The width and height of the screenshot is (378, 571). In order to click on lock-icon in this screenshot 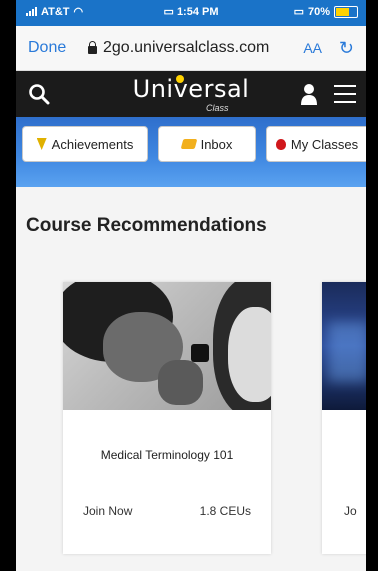, I will do `click(92, 47)`.